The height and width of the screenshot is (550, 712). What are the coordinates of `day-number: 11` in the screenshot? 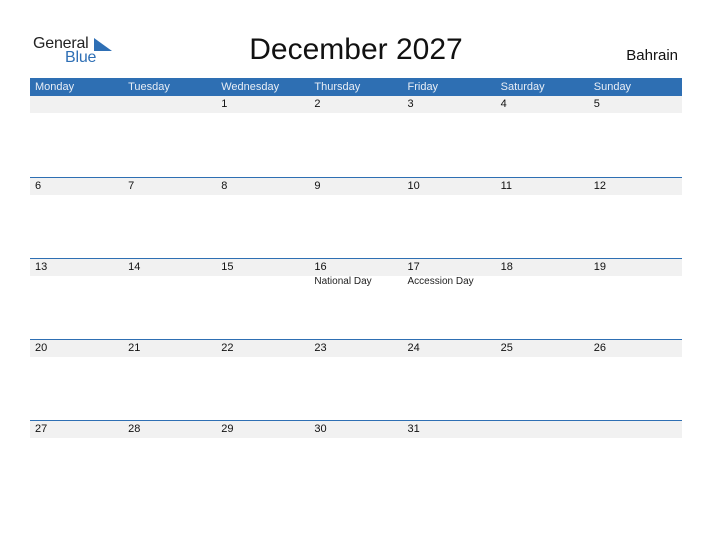 It's located at (506, 186).